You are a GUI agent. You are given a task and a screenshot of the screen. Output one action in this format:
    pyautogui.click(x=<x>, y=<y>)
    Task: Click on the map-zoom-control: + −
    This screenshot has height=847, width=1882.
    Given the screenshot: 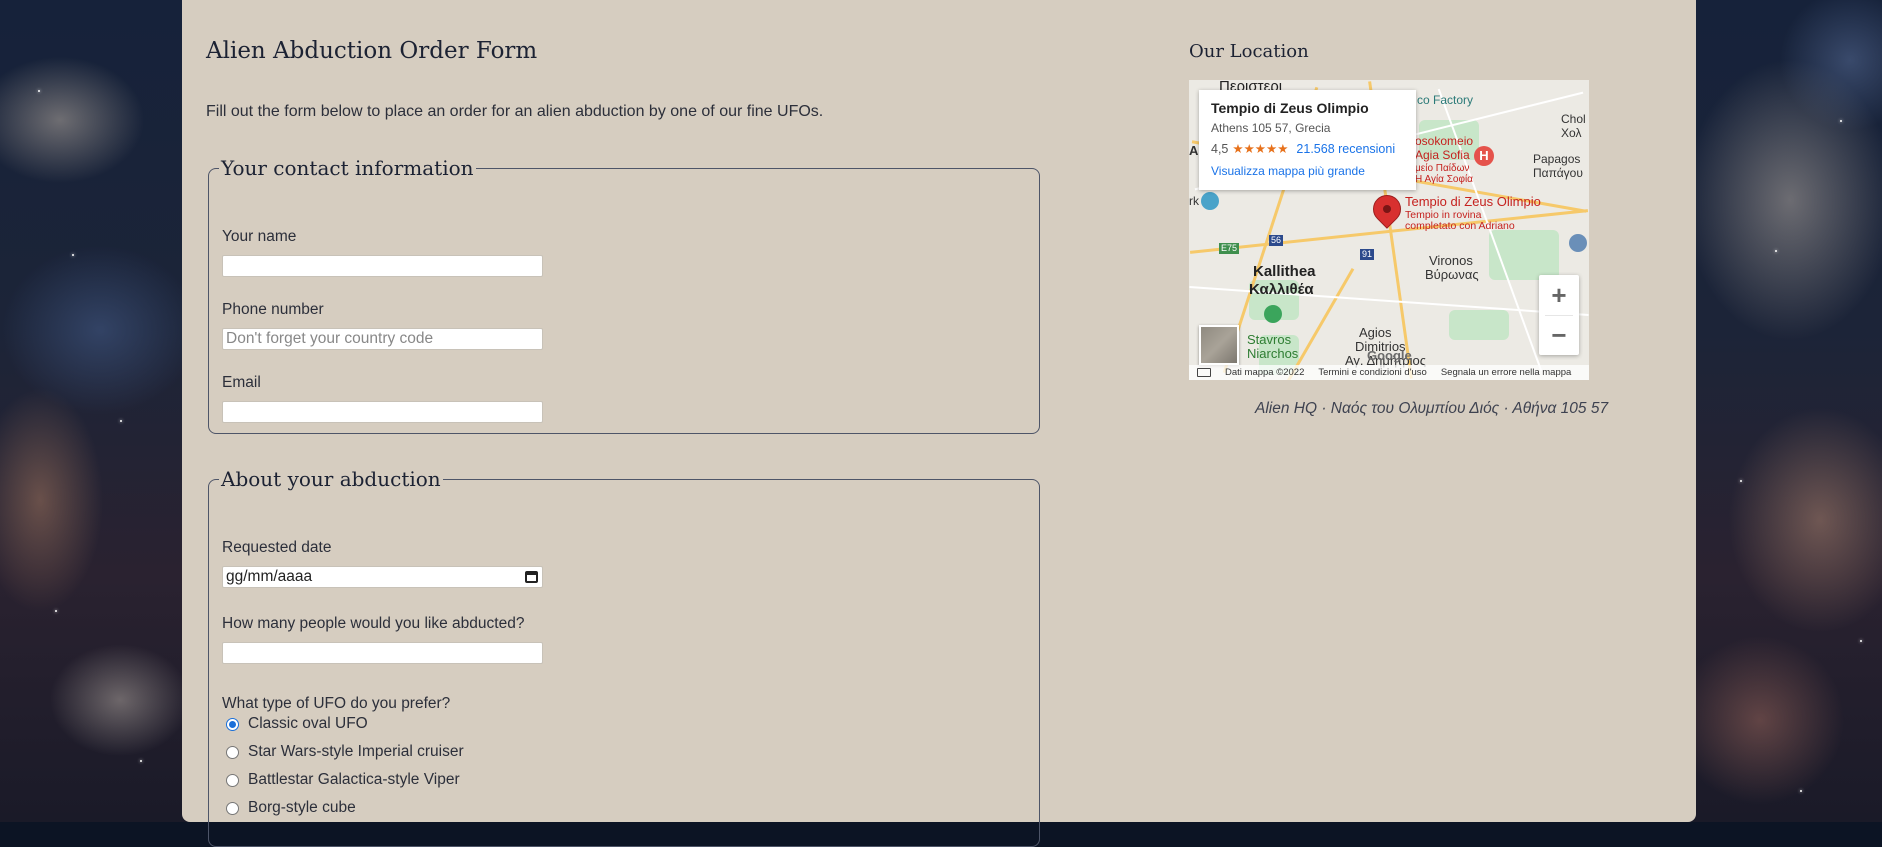 What is the action you would take?
    pyautogui.click(x=1559, y=315)
    